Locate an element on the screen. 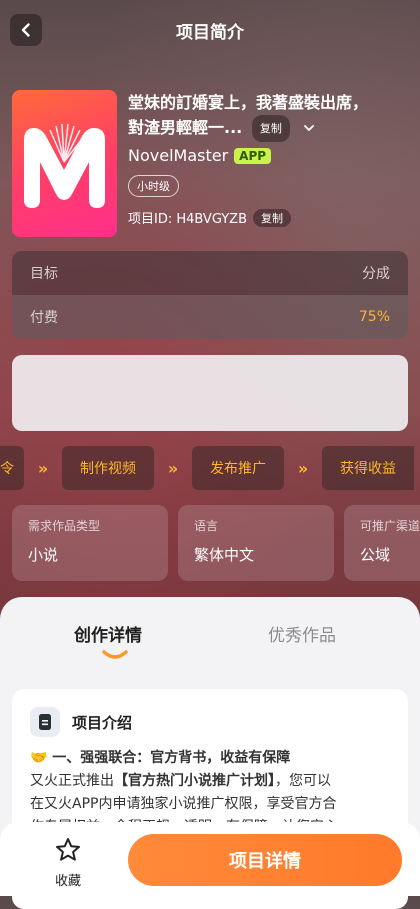 The image size is (420, 909). flow-step-earn: 获得收益 is located at coordinates (368, 468).